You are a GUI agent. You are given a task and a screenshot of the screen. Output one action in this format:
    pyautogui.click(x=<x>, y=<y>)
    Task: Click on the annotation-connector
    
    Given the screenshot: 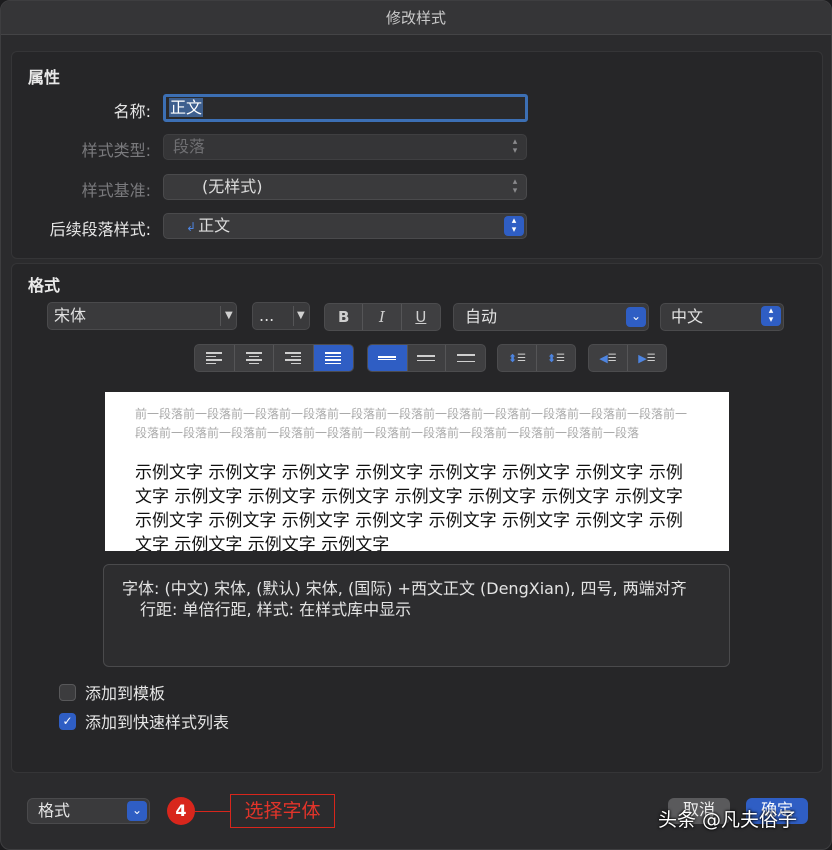 What is the action you would take?
    pyautogui.click(x=213, y=811)
    